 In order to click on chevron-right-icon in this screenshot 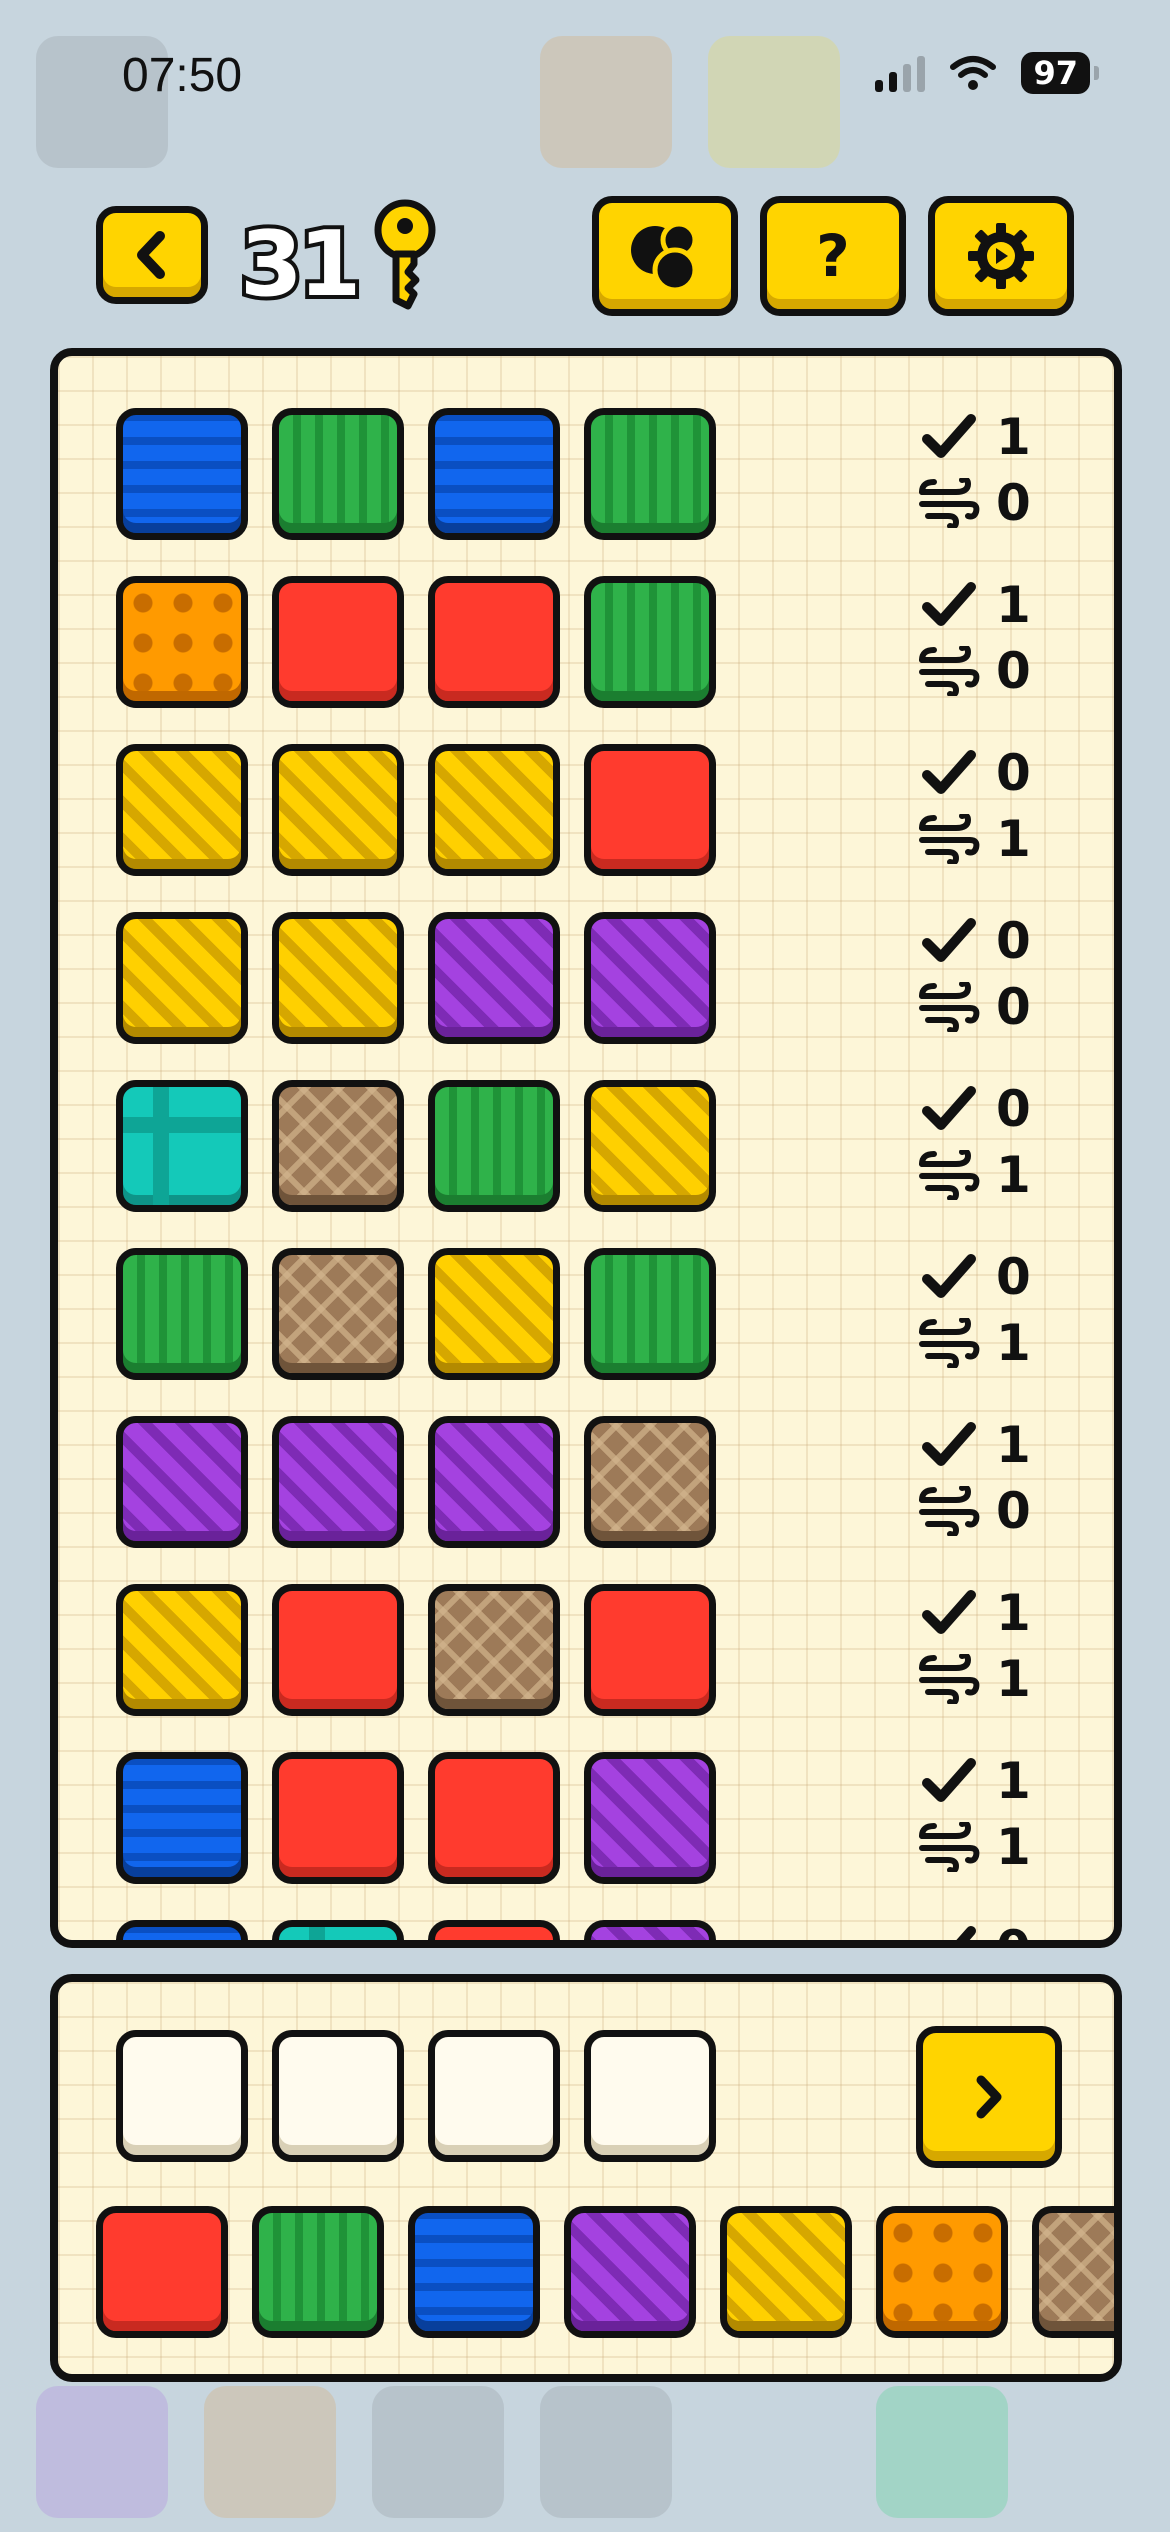, I will do `click(989, 2097)`.